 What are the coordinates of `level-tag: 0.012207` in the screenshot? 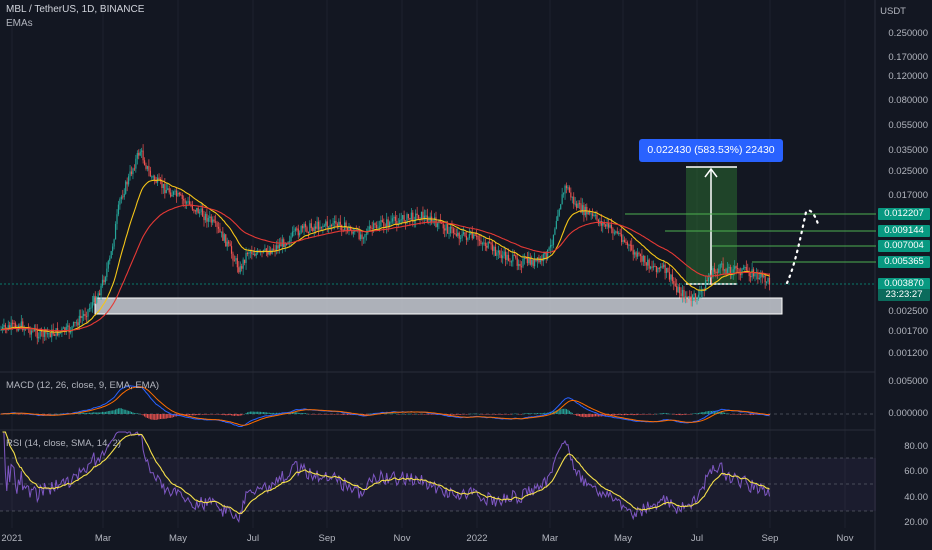 It's located at (904, 214).